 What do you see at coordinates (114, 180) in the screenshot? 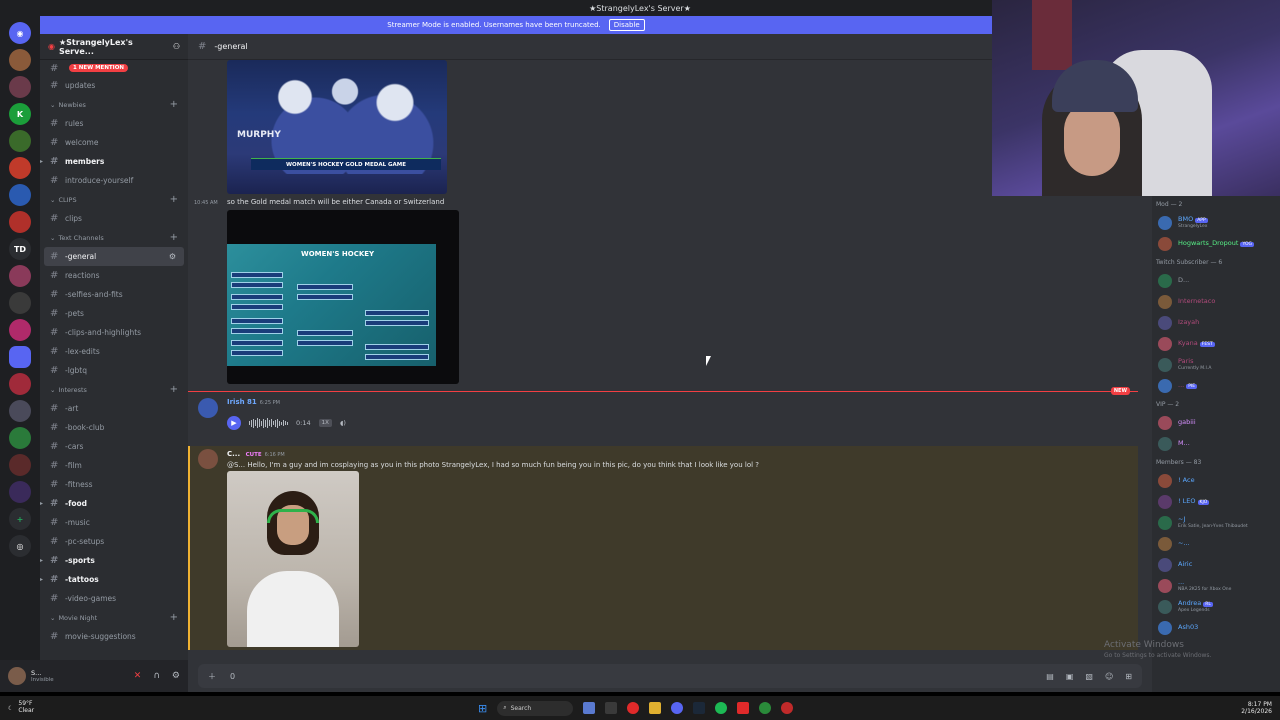
I see `sidebar-item-channel: # introduce-yourself` at bounding box center [114, 180].